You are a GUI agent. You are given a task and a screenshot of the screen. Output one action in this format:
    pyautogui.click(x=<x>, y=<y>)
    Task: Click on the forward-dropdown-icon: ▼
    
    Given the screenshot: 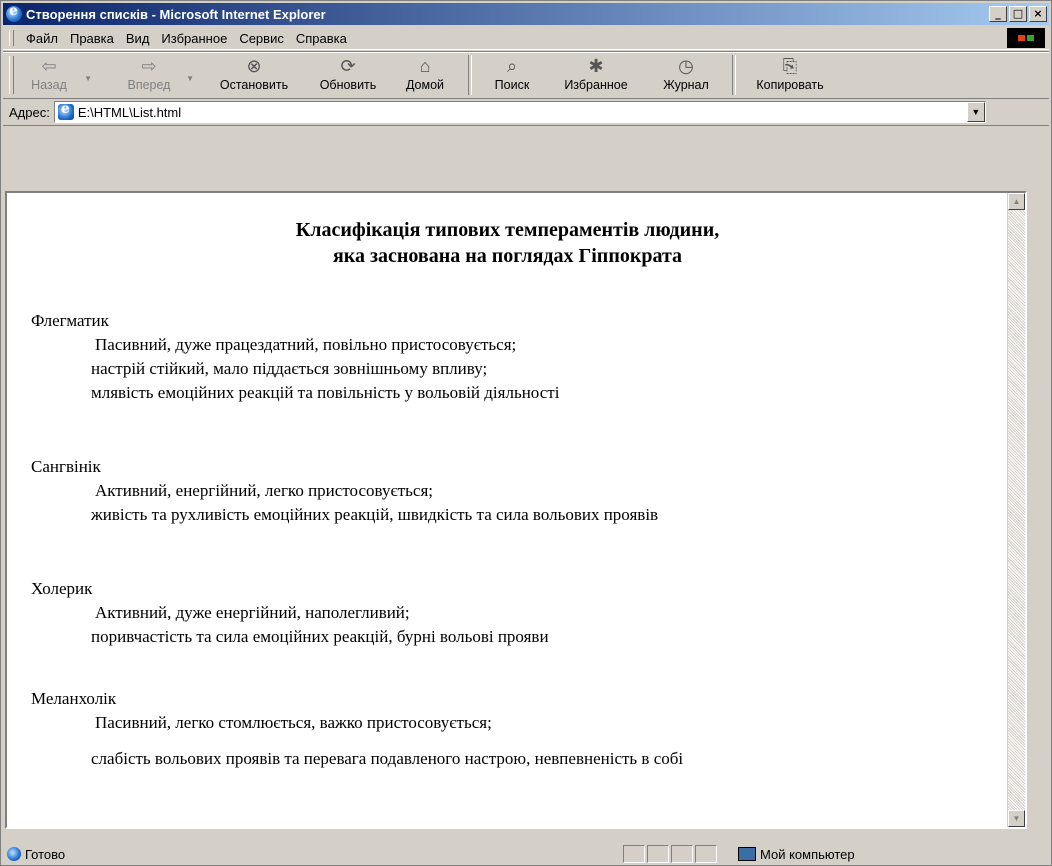 What is the action you would take?
    pyautogui.click(x=190, y=78)
    